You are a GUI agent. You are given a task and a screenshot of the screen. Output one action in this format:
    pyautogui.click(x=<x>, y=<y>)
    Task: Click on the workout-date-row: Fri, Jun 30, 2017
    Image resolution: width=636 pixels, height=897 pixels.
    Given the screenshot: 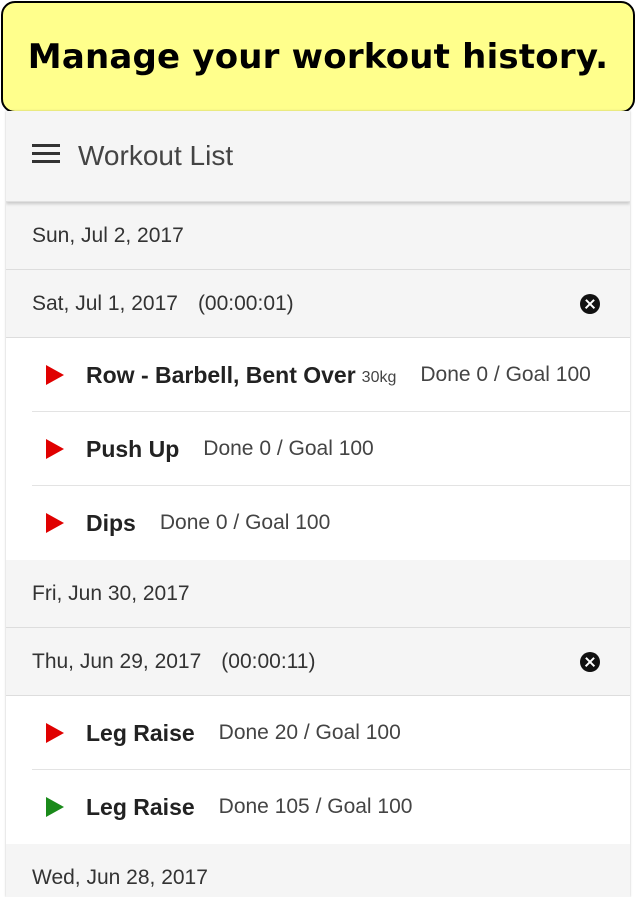 What is the action you would take?
    pyautogui.click(x=318, y=594)
    